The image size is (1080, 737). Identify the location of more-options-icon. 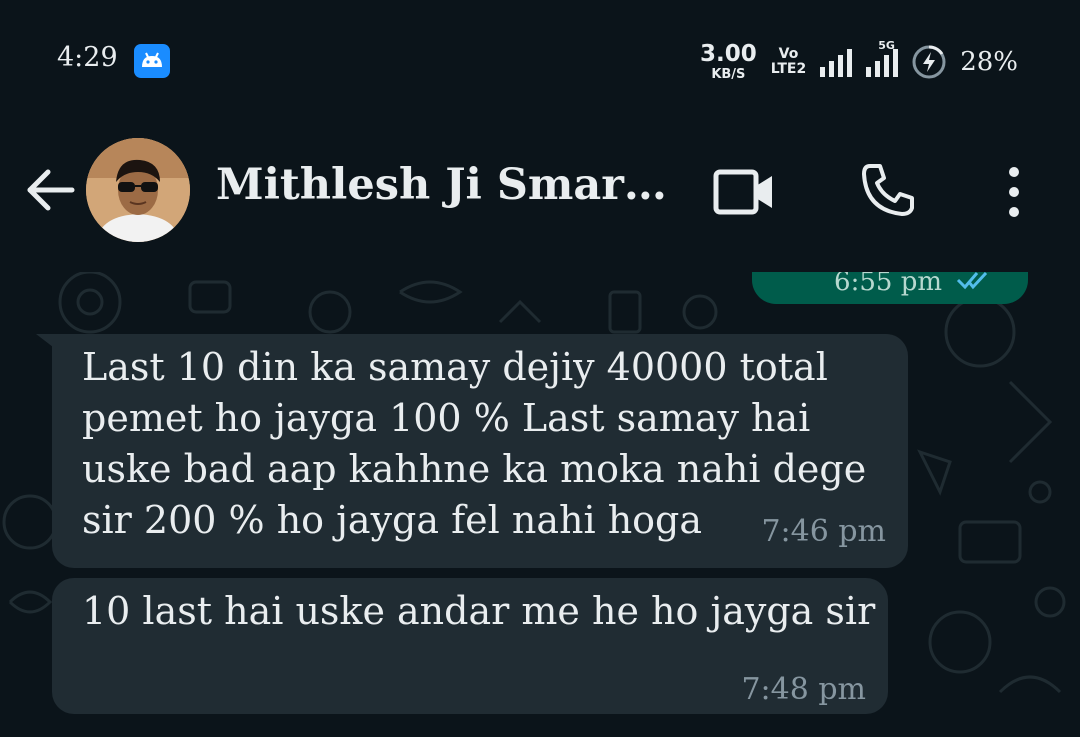
(1014, 192).